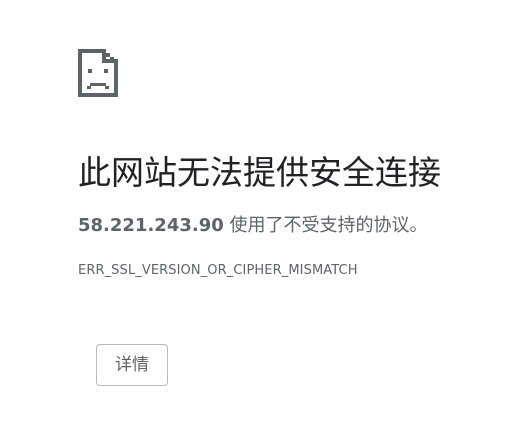 The image size is (507, 447). I want to click on host-address: 58.221.243.90, so click(151, 225).